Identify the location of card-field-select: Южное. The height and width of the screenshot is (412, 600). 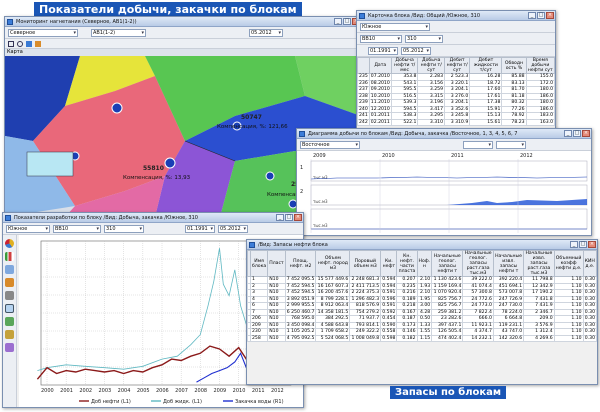
(395, 26).